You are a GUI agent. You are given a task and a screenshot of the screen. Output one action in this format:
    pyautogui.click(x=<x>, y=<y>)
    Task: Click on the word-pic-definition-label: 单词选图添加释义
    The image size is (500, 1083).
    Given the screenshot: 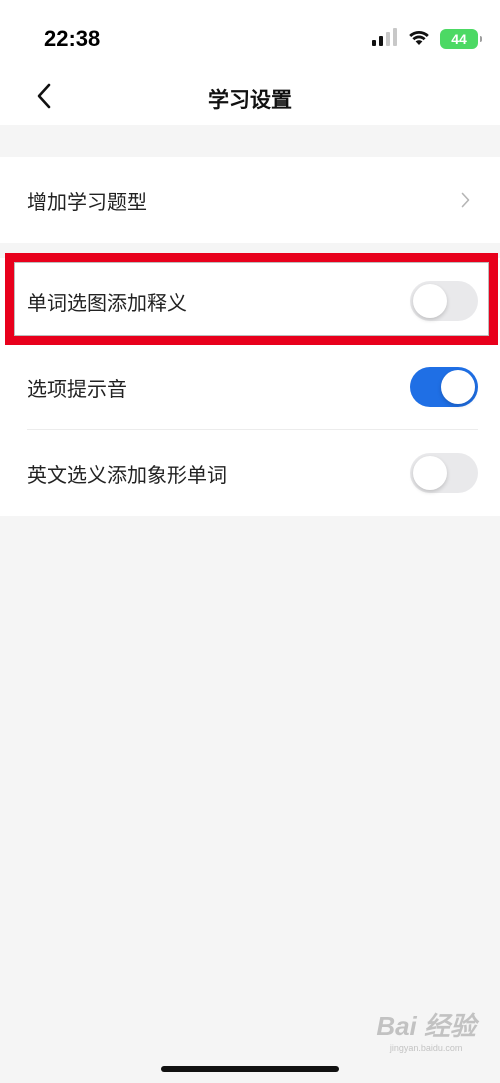 What is the action you would take?
    pyautogui.click(x=107, y=302)
    